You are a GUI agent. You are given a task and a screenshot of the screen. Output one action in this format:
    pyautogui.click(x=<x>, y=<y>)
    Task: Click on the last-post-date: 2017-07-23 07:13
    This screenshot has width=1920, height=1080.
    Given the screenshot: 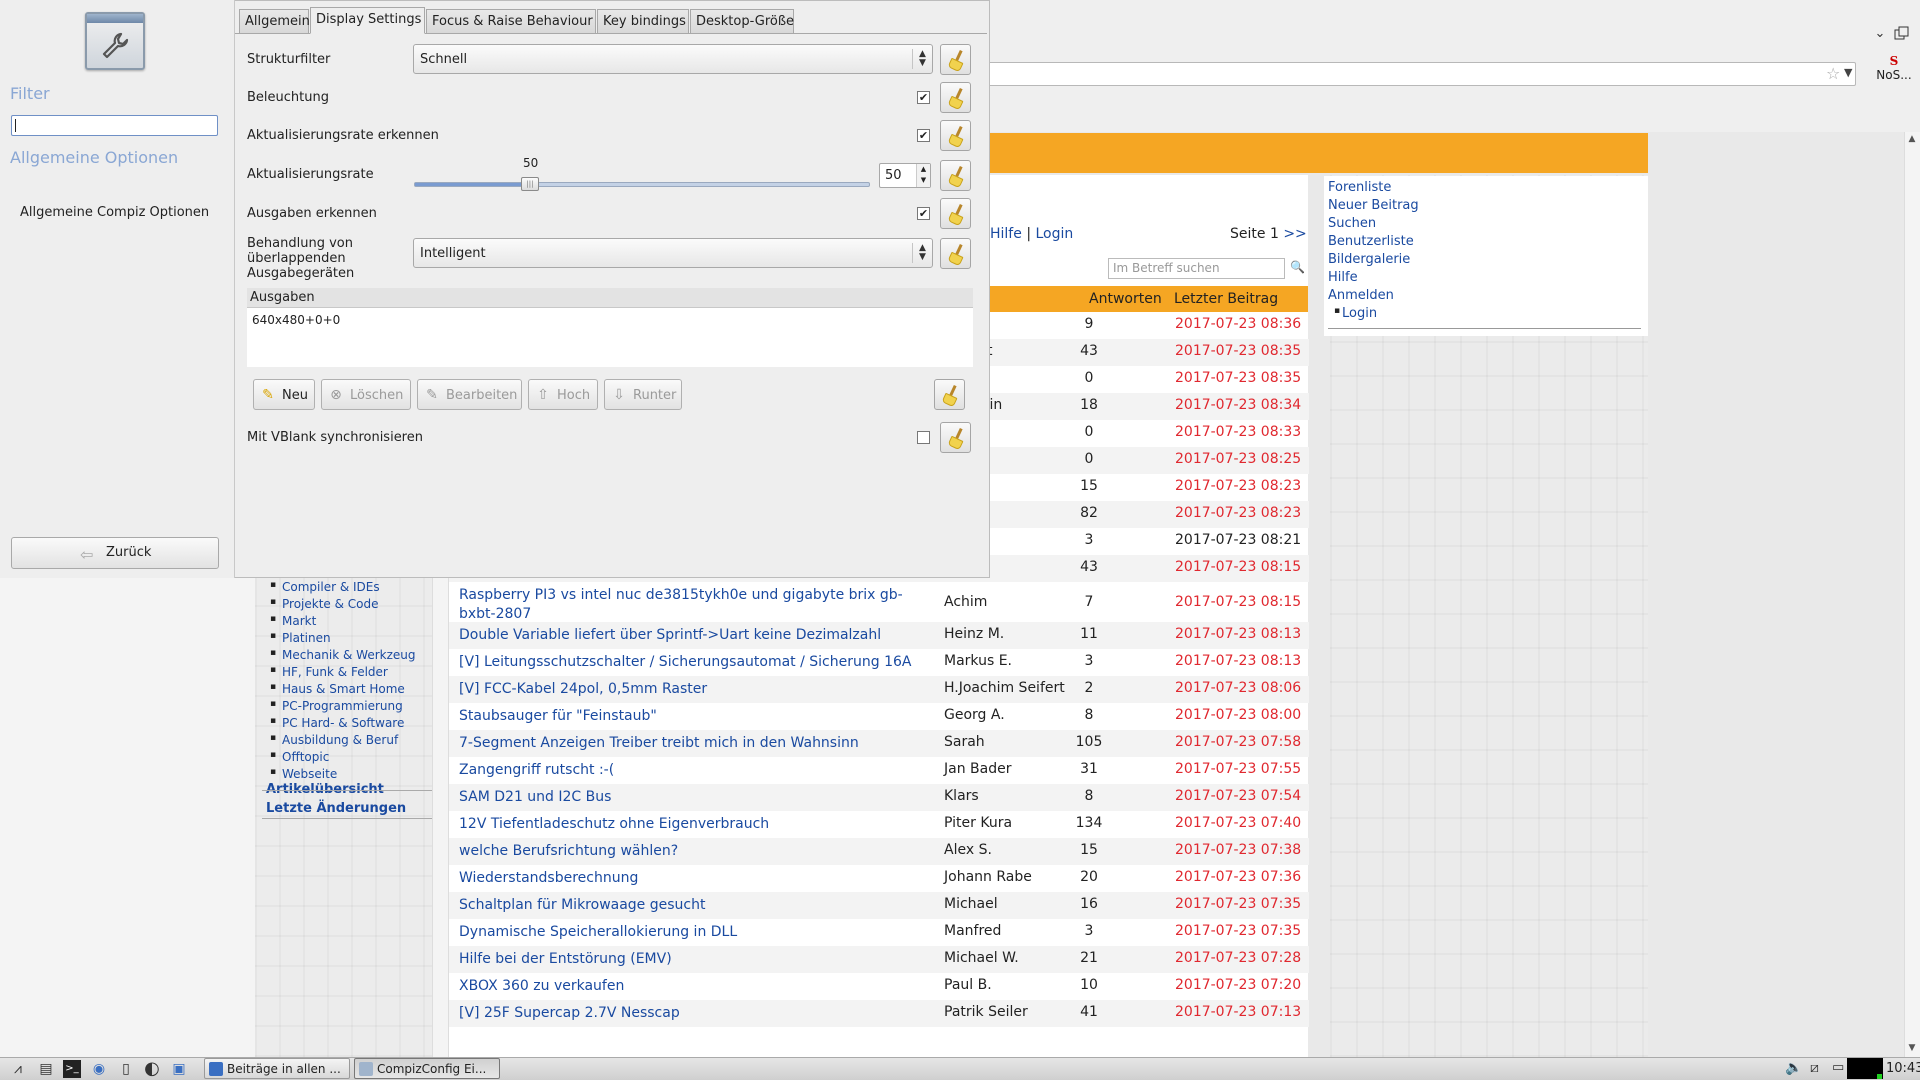 What is the action you would take?
    pyautogui.click(x=1238, y=1012)
    